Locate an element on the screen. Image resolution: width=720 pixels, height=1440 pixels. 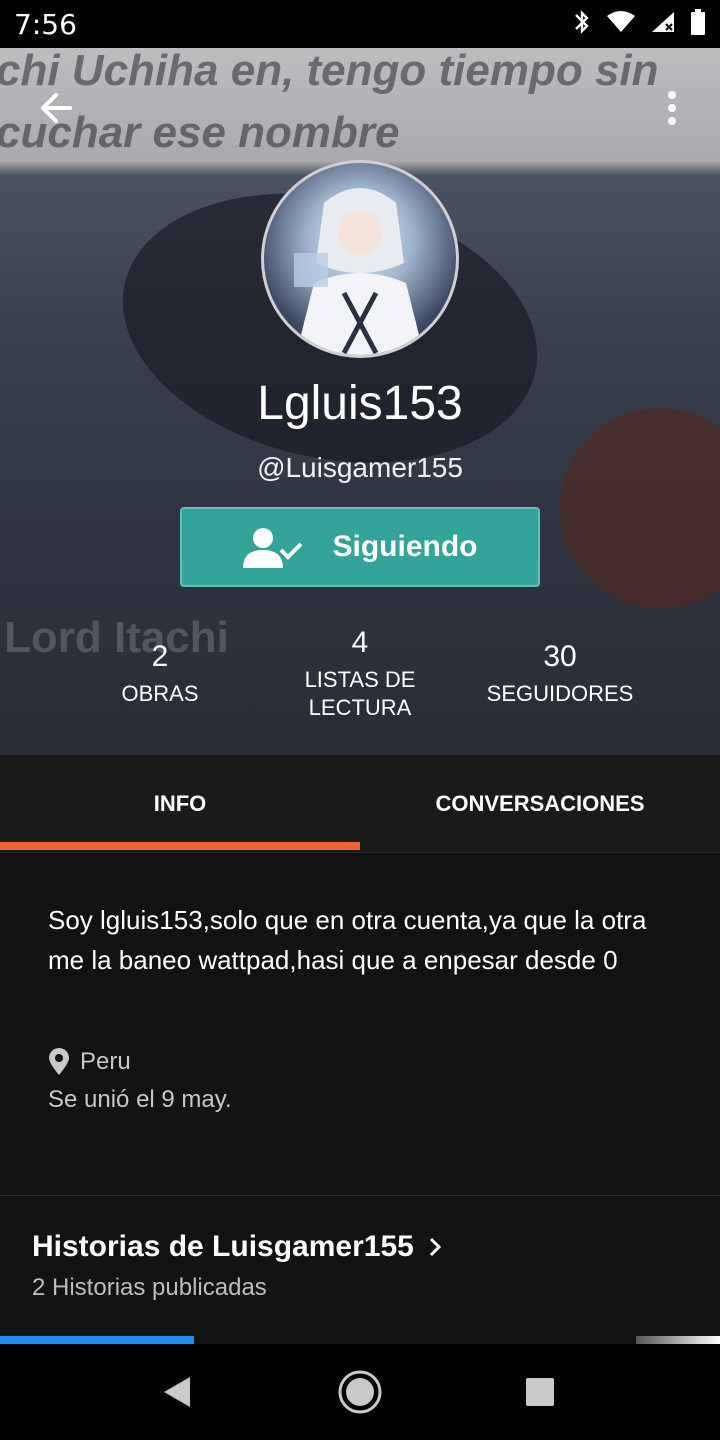
location-text: Peru is located at coordinates (105, 1061).